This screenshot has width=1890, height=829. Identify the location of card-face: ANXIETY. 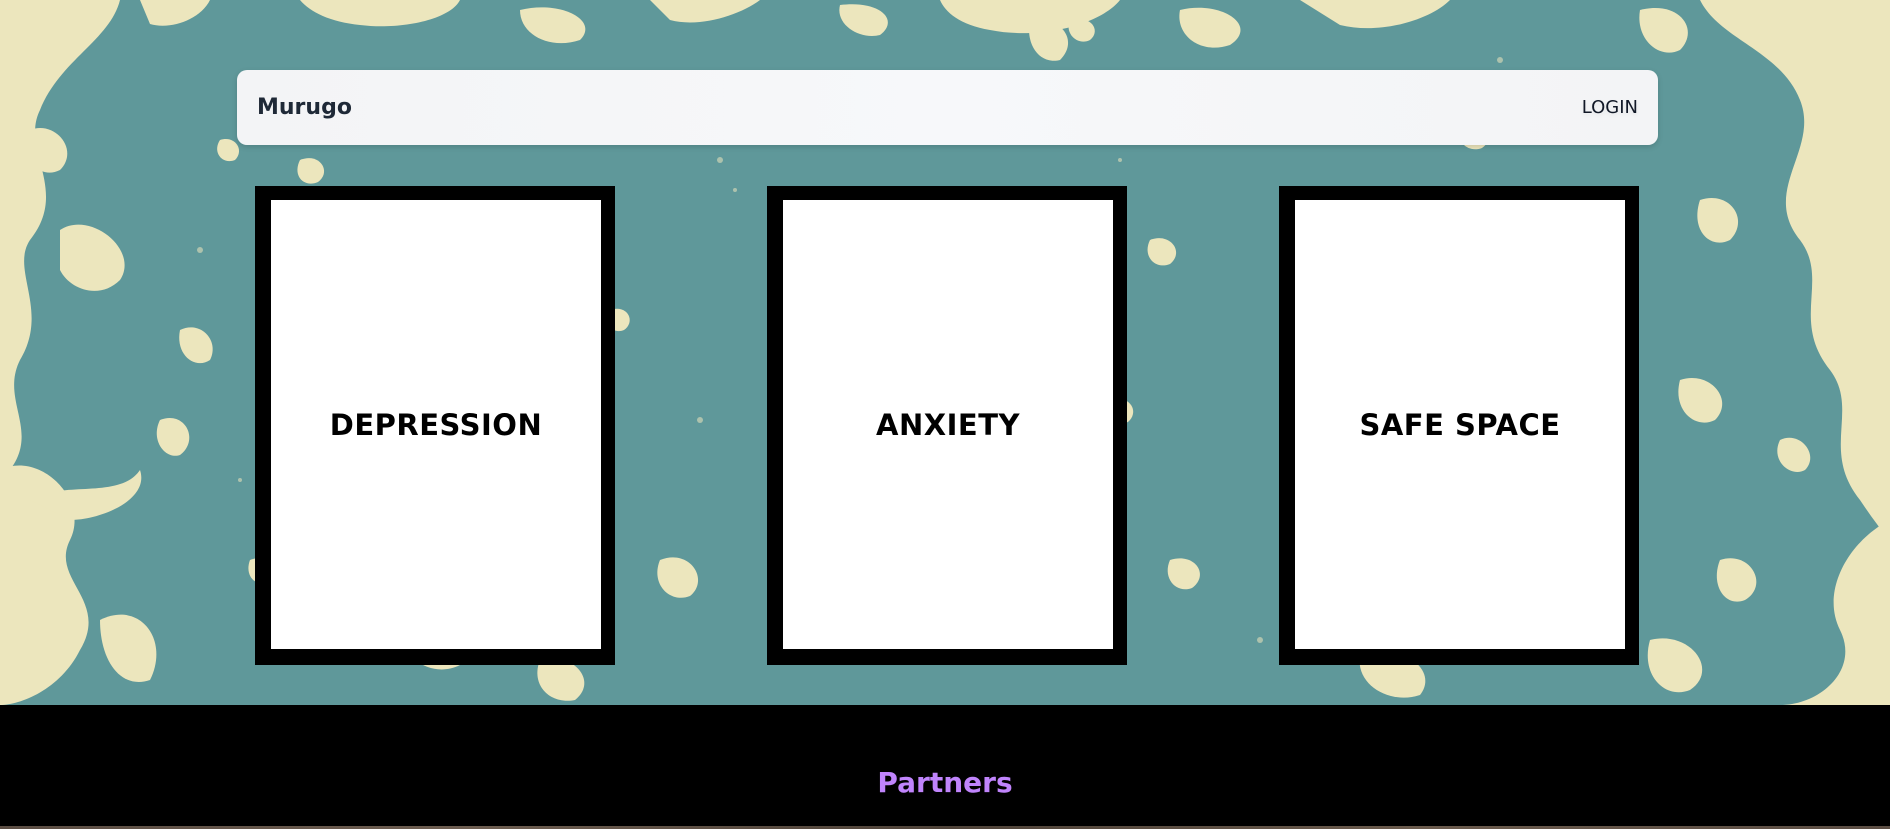
(948, 424).